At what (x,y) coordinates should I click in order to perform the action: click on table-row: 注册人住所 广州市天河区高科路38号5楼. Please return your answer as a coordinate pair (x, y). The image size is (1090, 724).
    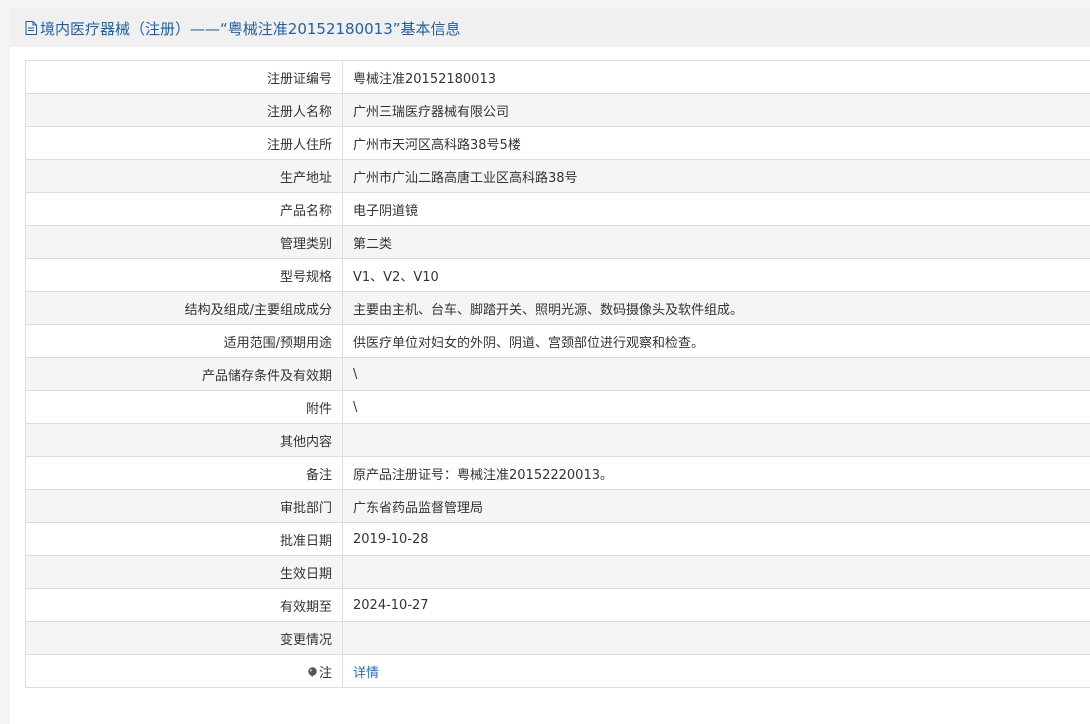
    Looking at the image, I should click on (557, 143).